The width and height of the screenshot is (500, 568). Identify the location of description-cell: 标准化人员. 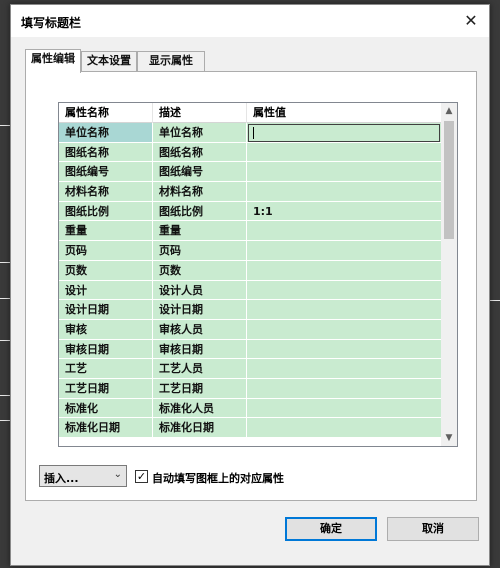
(200, 408).